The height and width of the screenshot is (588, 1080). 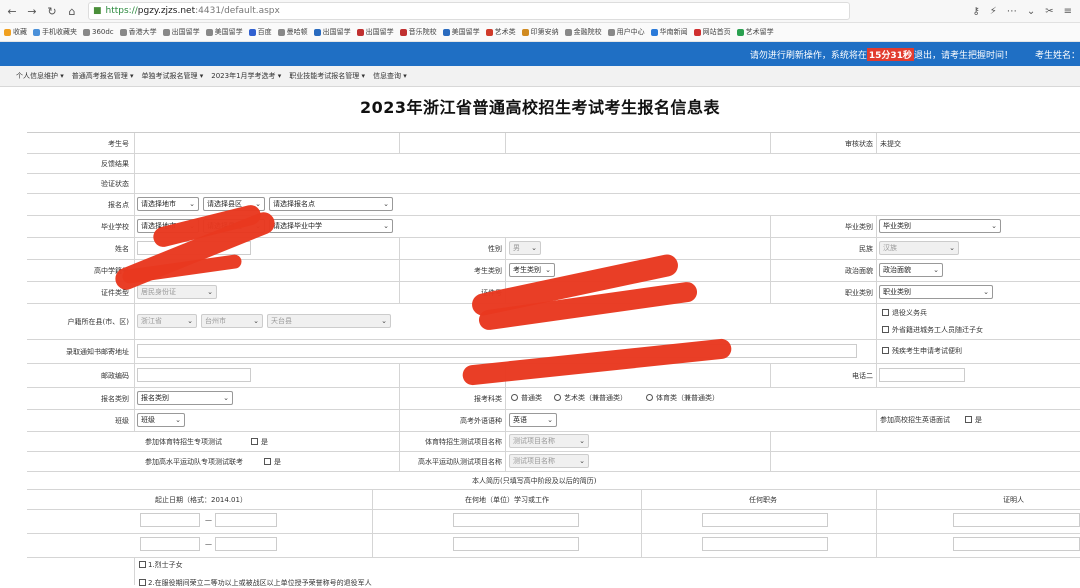 I want to click on grad-type-text: 毕业类别, so click(x=897, y=226).